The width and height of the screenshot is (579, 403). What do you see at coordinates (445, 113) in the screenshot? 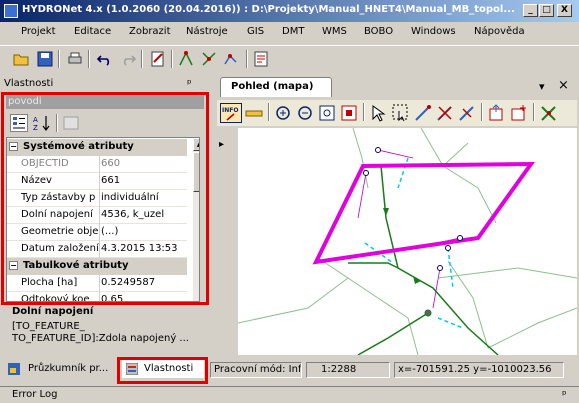
I see `delete-vertex-icon` at bounding box center [445, 113].